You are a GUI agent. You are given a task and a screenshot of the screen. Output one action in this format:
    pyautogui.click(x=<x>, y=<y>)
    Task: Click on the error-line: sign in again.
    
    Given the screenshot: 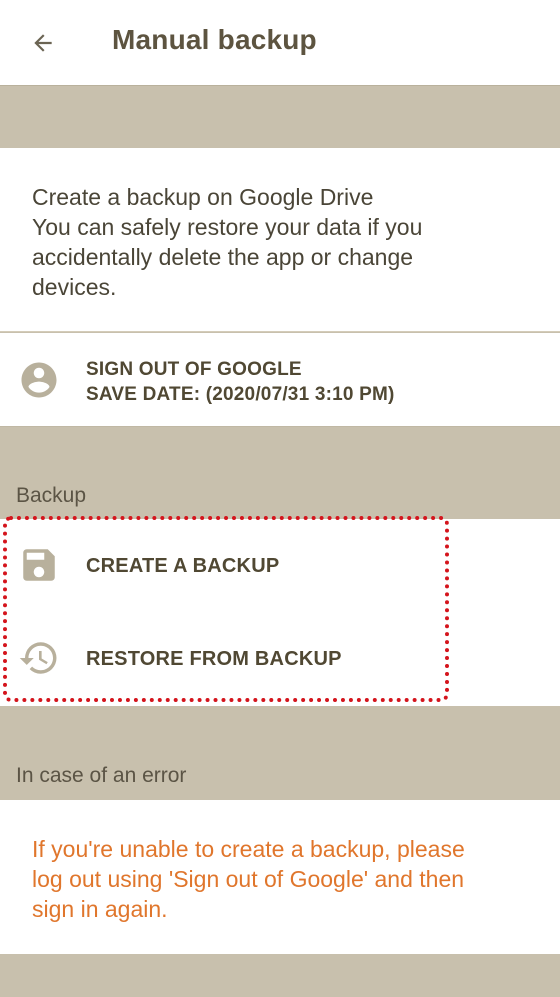 What is the action you would take?
    pyautogui.click(x=100, y=909)
    